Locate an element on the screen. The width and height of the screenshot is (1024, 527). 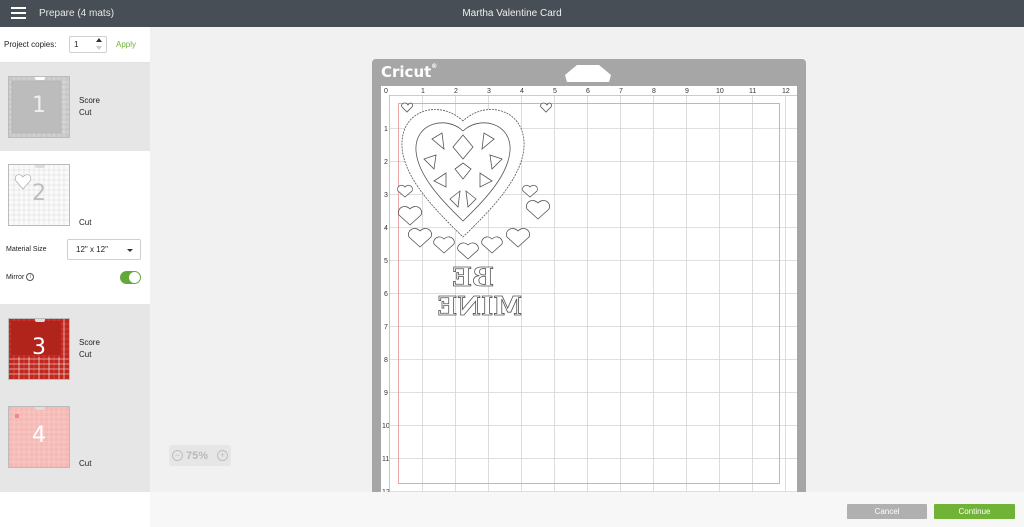
project-title: Martha Valentine Card is located at coordinates (512, 13).